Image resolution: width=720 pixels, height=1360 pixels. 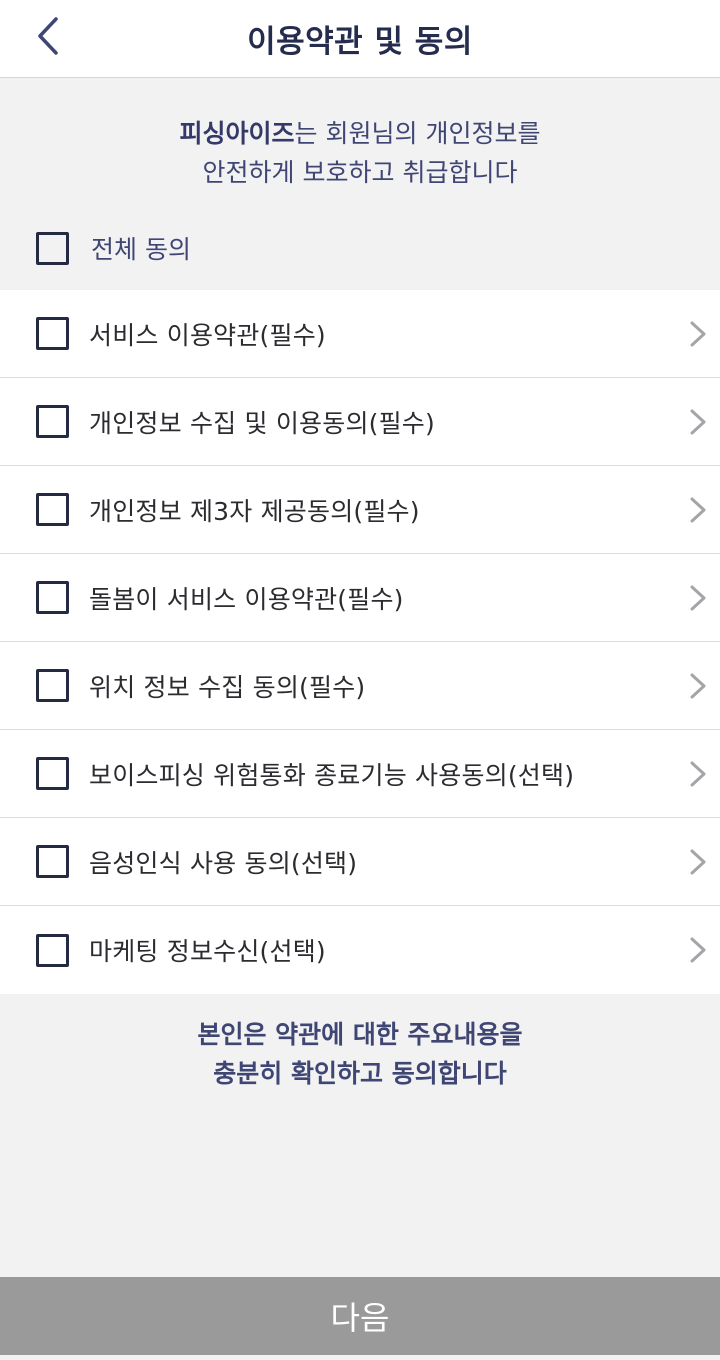 I want to click on back-button, so click(x=64, y=36).